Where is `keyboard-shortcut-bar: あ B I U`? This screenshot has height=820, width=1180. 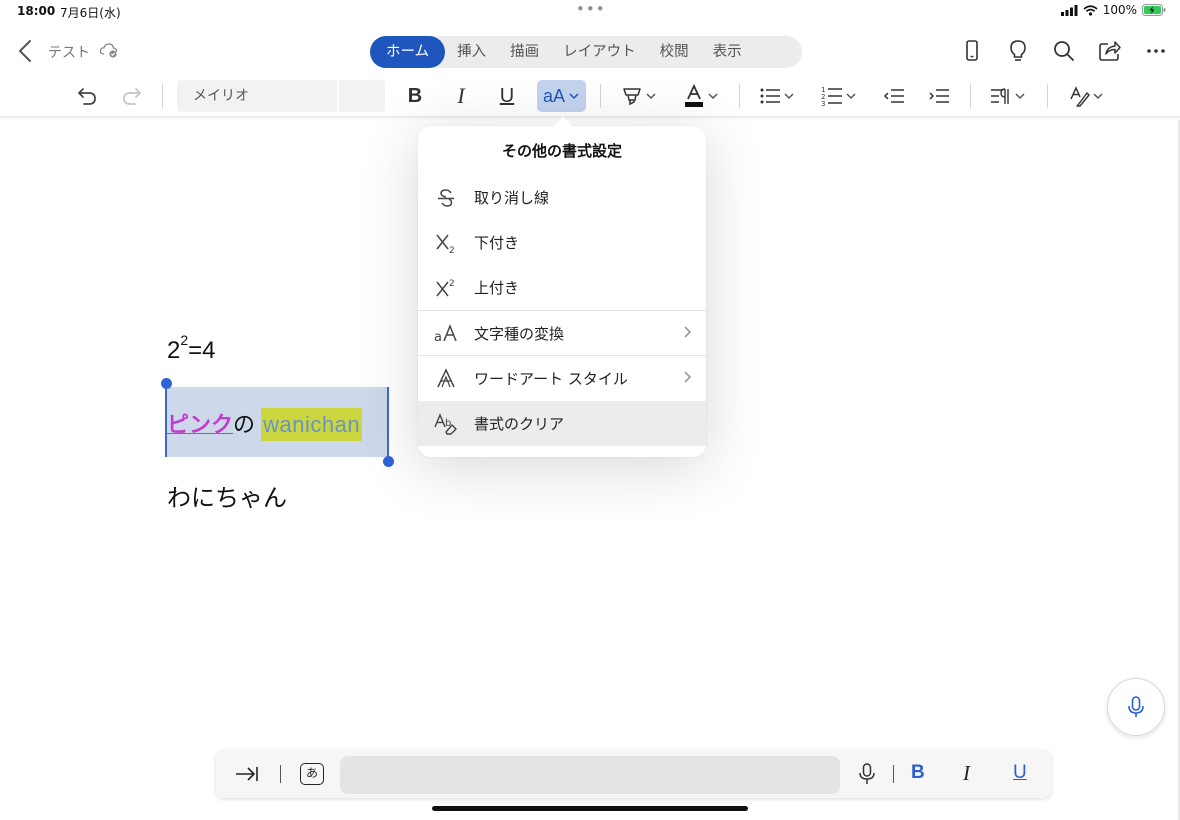
keyboard-shortcut-bar: あ B I U is located at coordinates (633, 774).